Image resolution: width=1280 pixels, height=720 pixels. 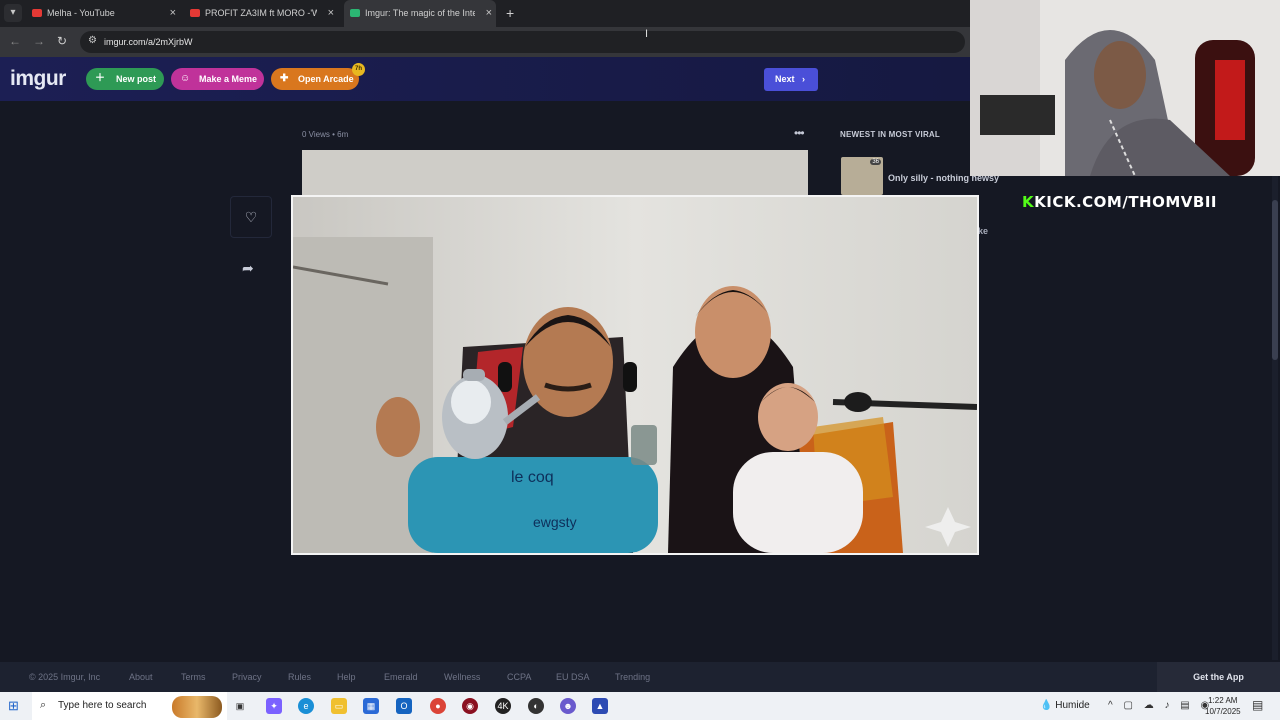 I want to click on weather-label: Humide, so click(x=1072, y=705).